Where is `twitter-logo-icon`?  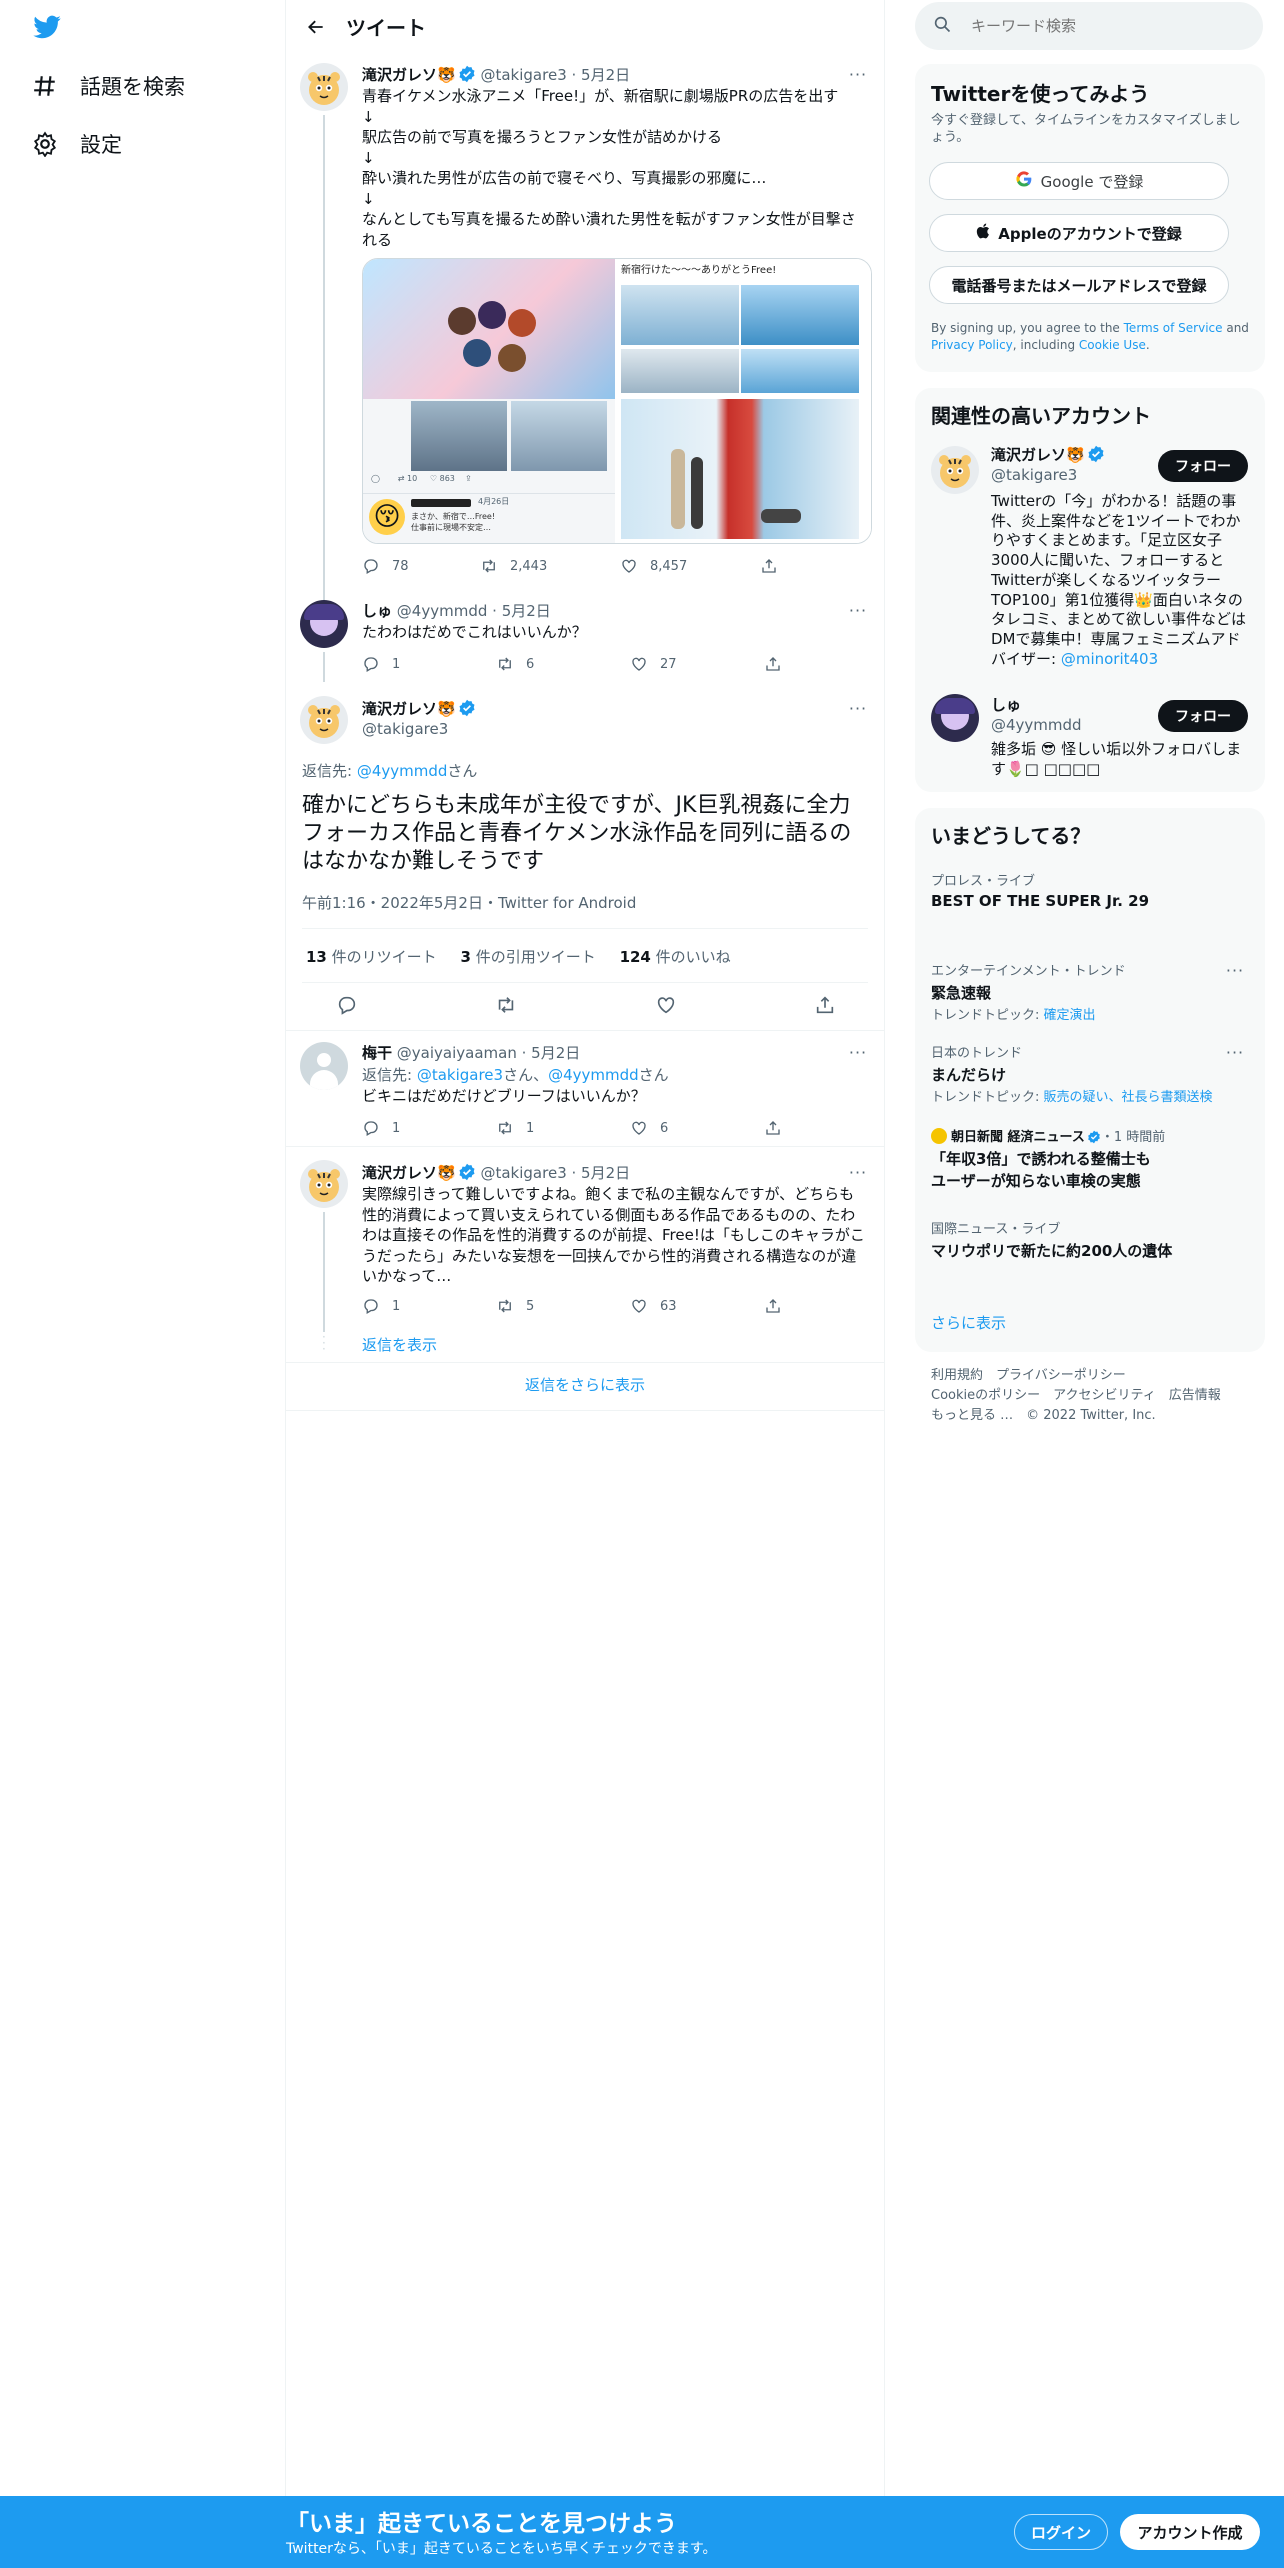 twitter-logo-icon is located at coordinates (48, 28).